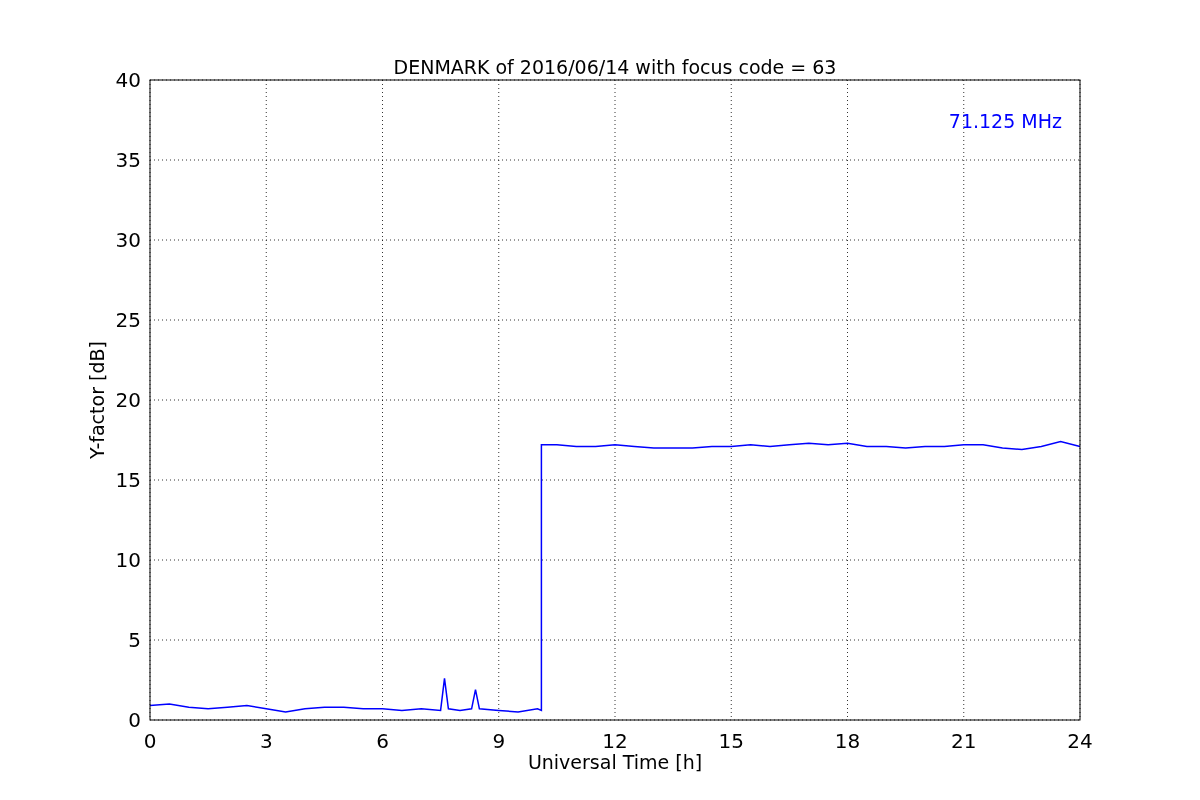 The width and height of the screenshot is (1200, 800). Describe the element at coordinates (128, 560) in the screenshot. I see `y-tick-label: 10` at that location.